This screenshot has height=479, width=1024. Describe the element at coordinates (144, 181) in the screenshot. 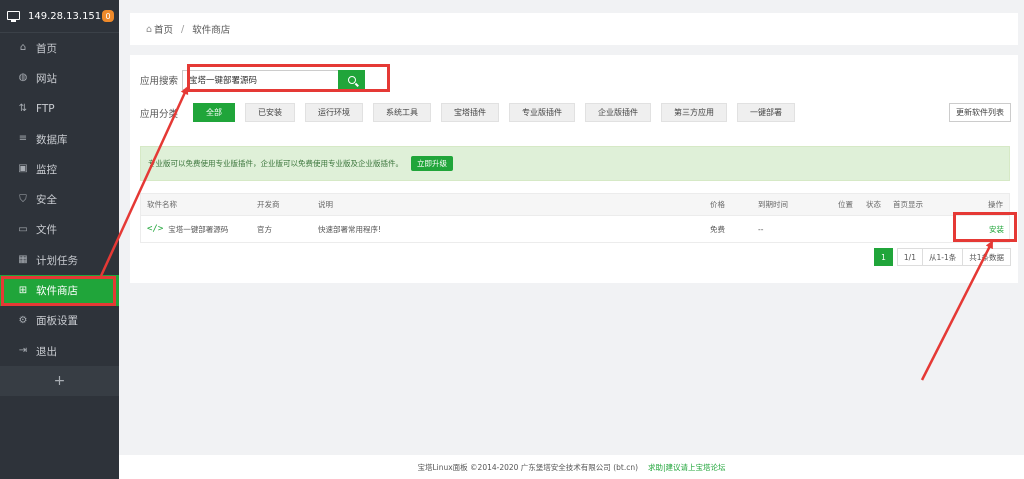

I see `arrow-to-search` at that location.